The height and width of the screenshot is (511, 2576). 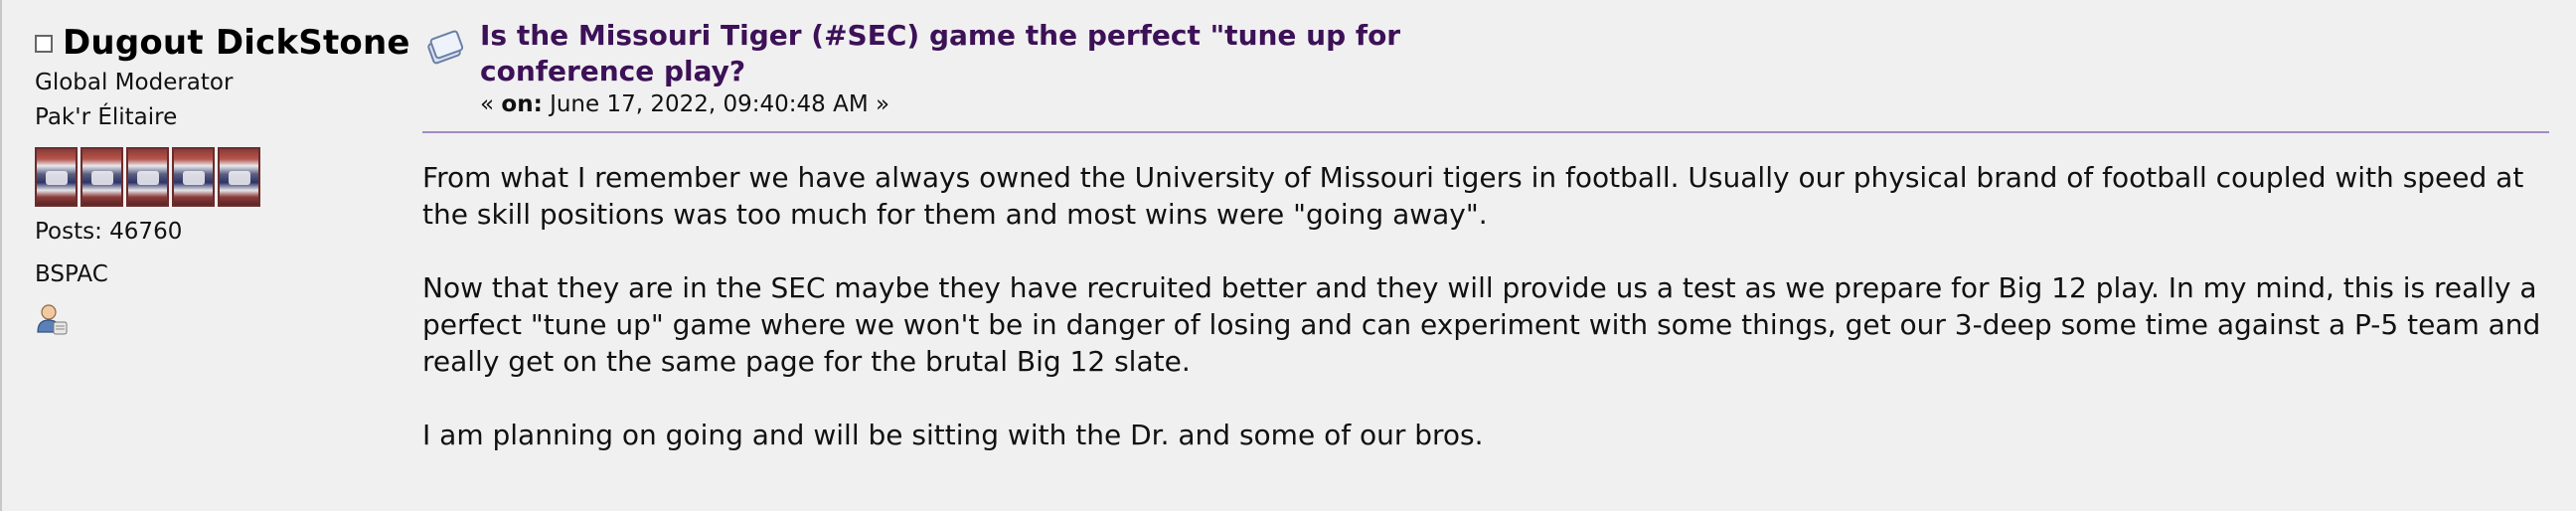 I want to click on post-divider, so click(x=1485, y=132).